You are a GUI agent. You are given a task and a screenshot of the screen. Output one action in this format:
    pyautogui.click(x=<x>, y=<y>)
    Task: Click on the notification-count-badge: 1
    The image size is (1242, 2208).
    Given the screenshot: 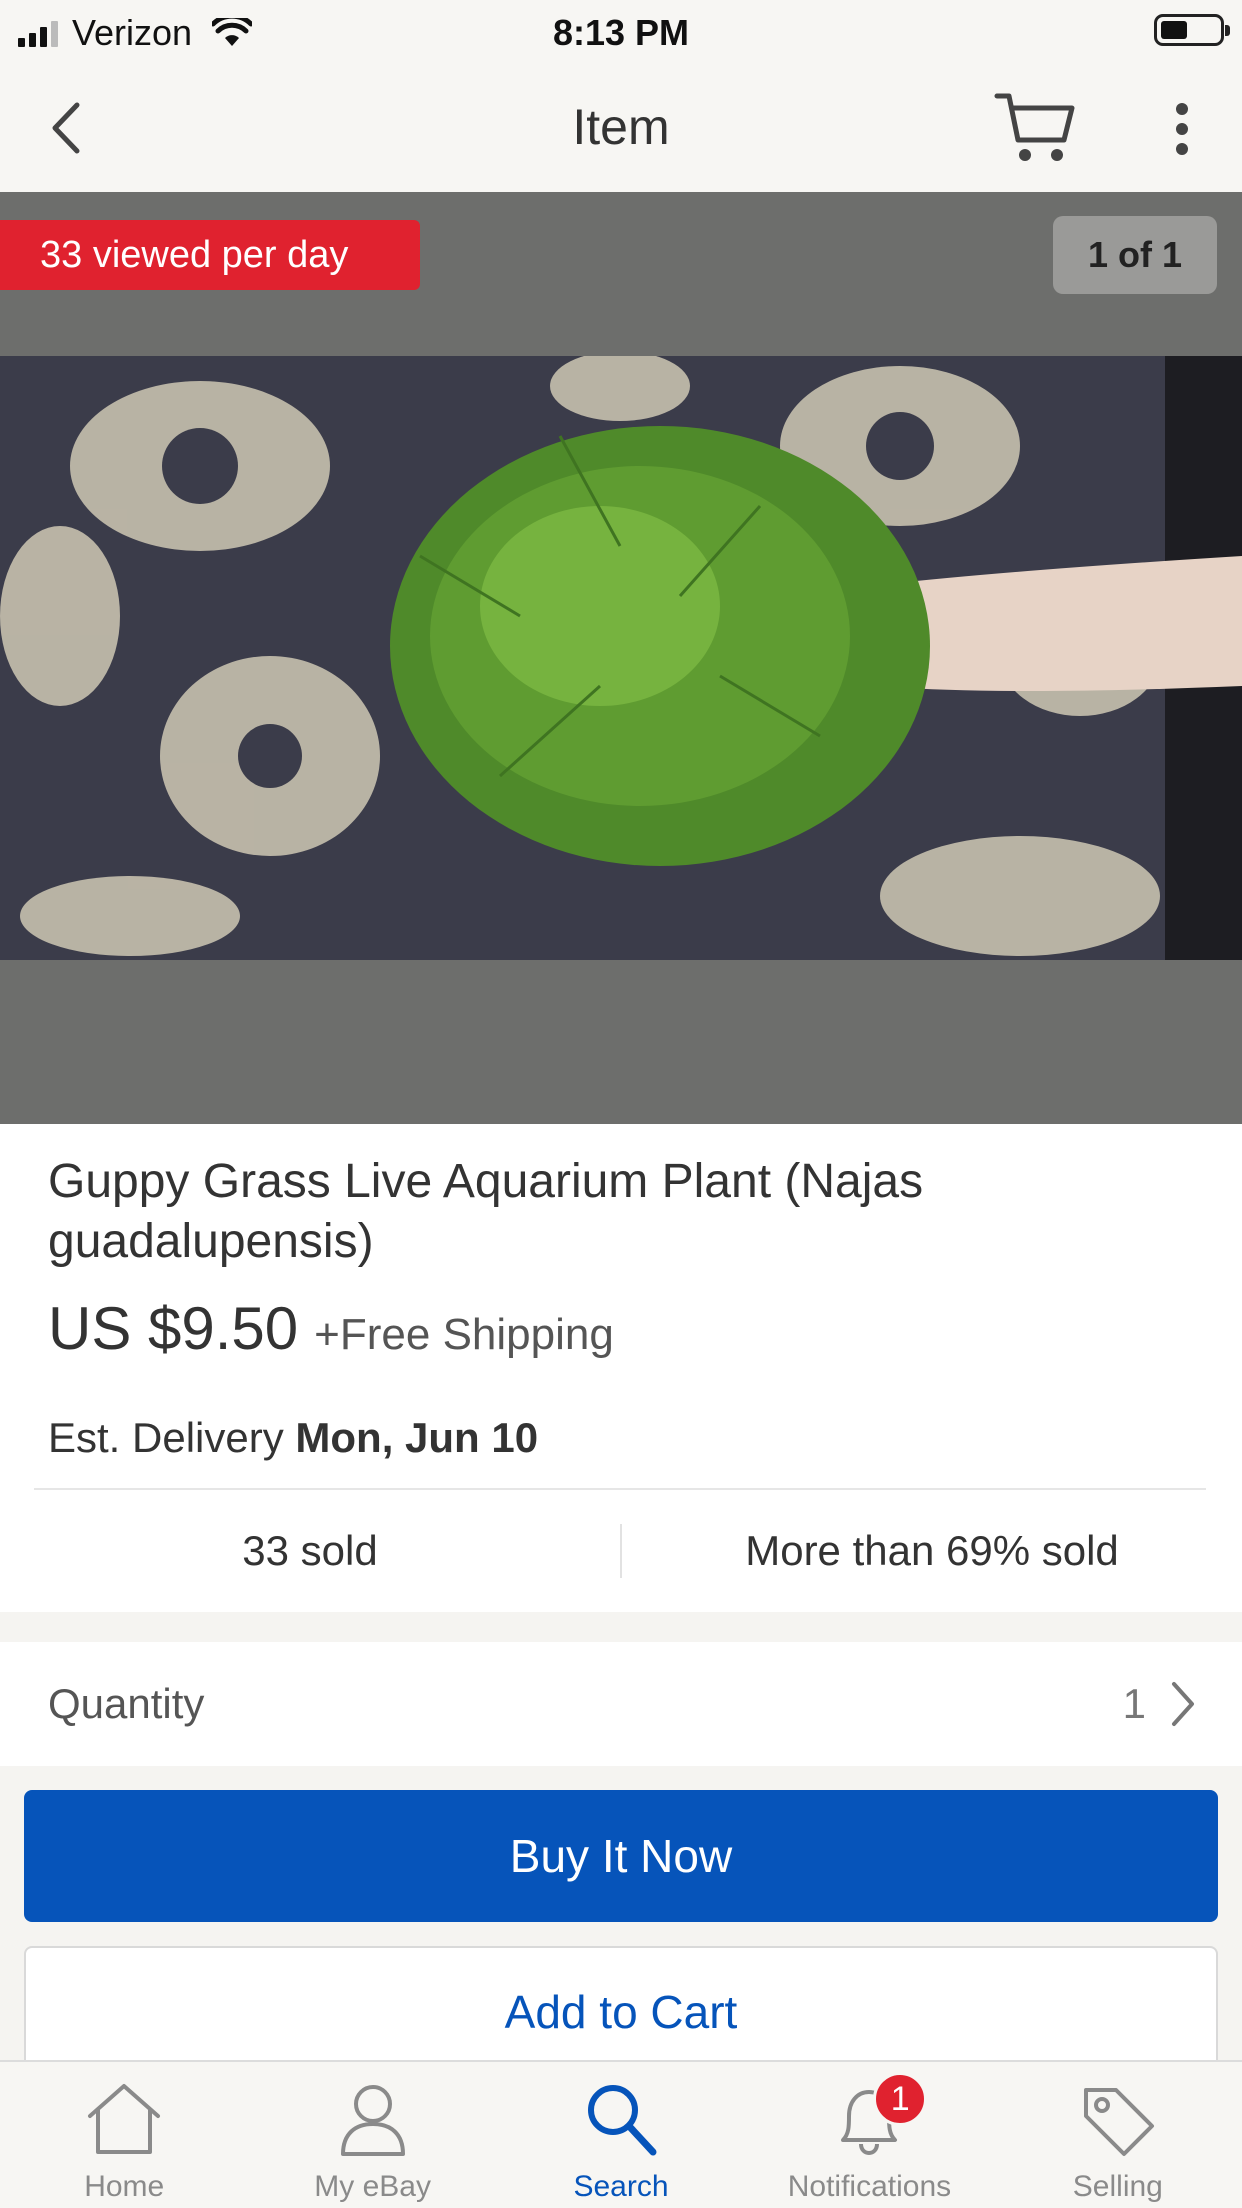 What is the action you would take?
    pyautogui.click(x=900, y=2099)
    